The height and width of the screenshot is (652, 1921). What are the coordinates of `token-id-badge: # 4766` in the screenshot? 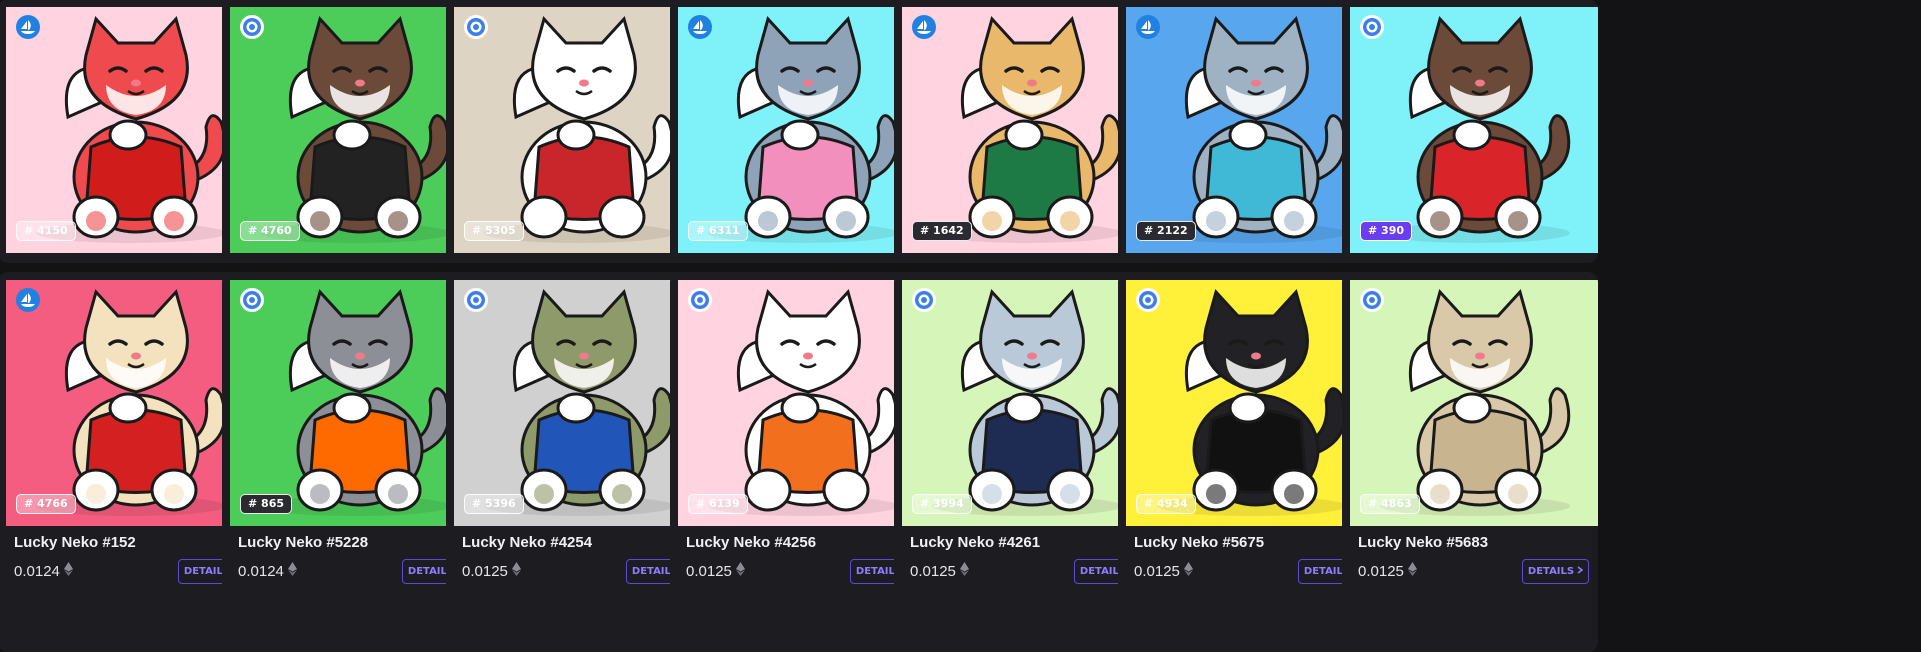 It's located at (46, 504).